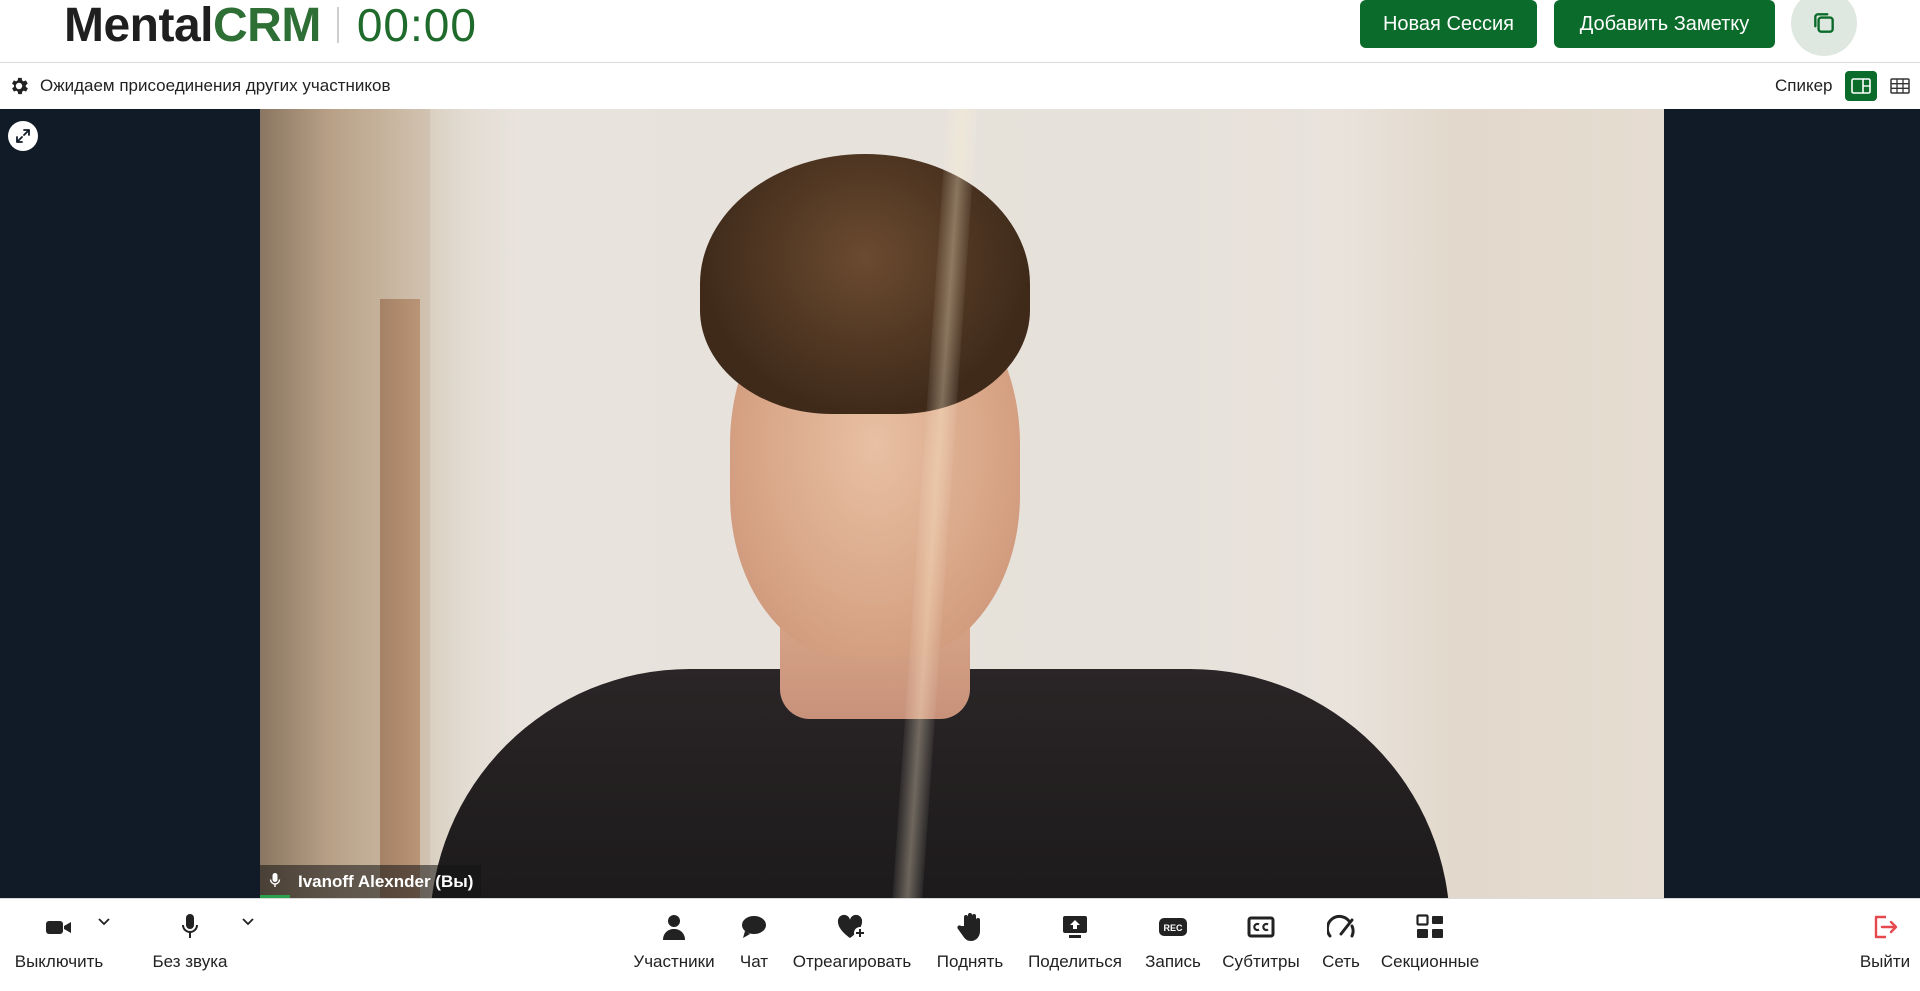 Image resolution: width=1920 pixels, height=991 pixels. I want to click on camera-options-chevron-icon, so click(104, 921).